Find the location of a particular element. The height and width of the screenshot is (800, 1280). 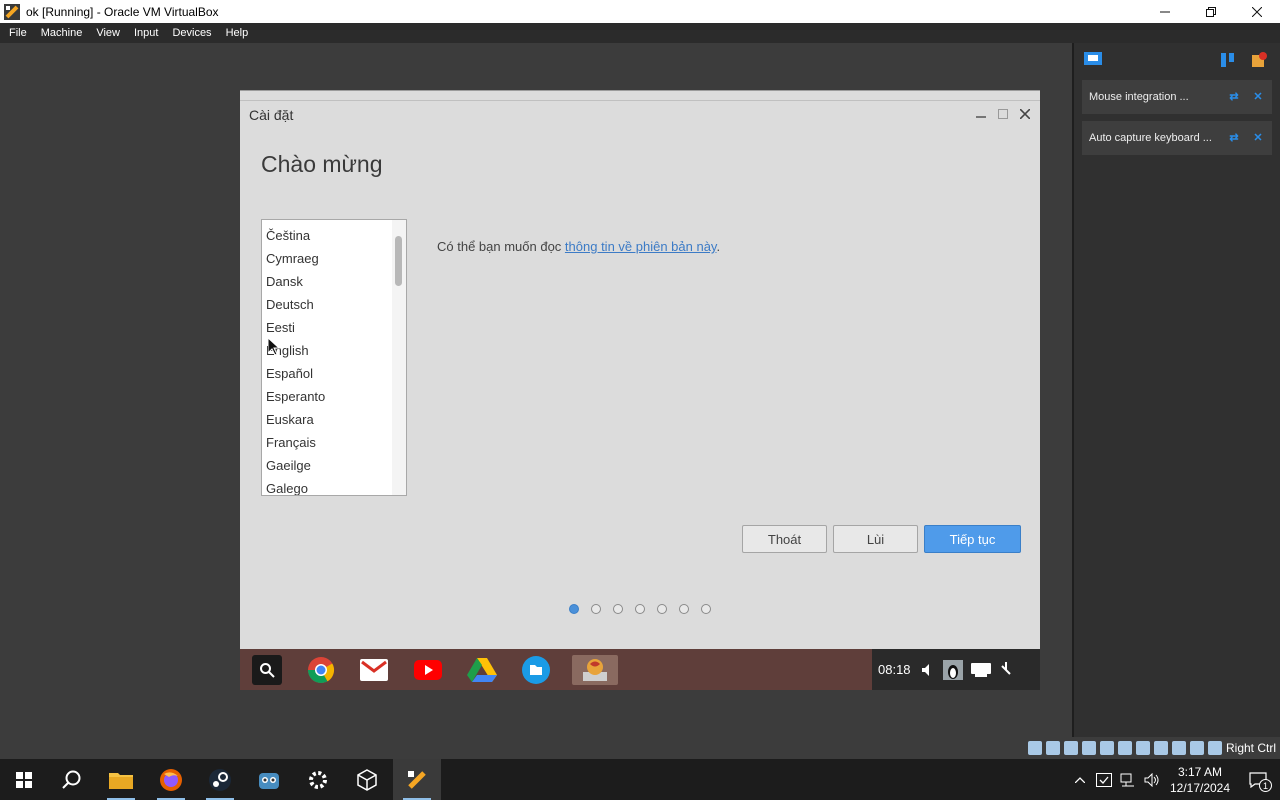

gmail-app is located at coordinates (374, 670).